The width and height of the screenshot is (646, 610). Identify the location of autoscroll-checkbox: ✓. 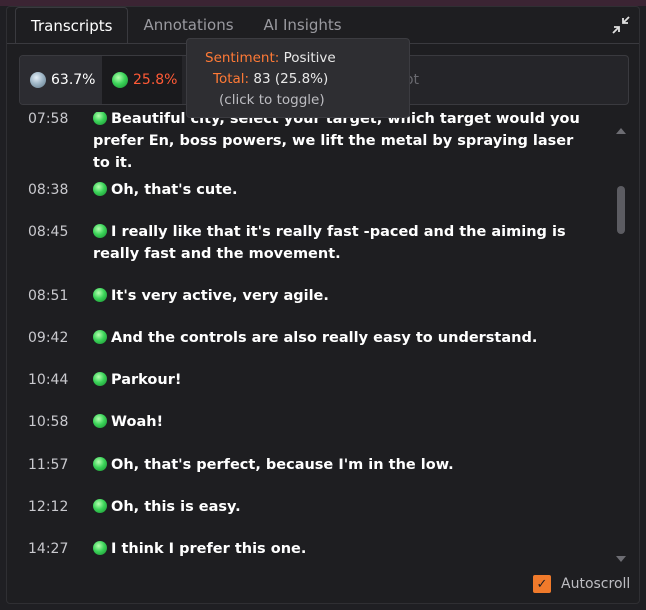
(542, 584).